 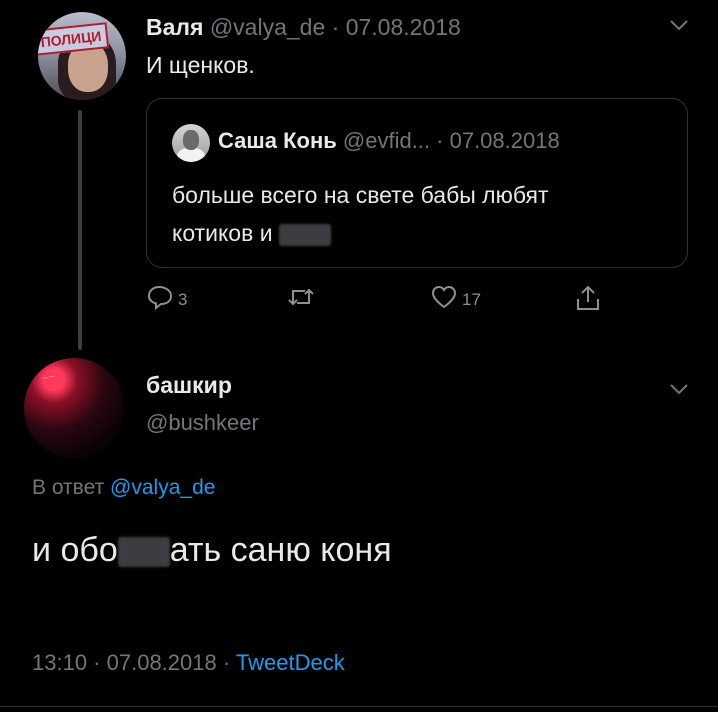 I want to click on reply-text-part2: ать саню коня, so click(x=280, y=550).